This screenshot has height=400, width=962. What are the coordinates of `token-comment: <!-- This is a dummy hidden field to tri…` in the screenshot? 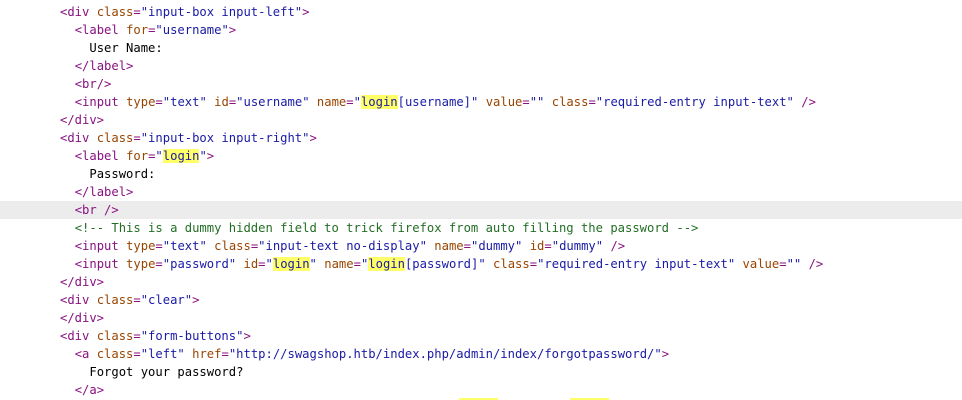 It's located at (386, 228).